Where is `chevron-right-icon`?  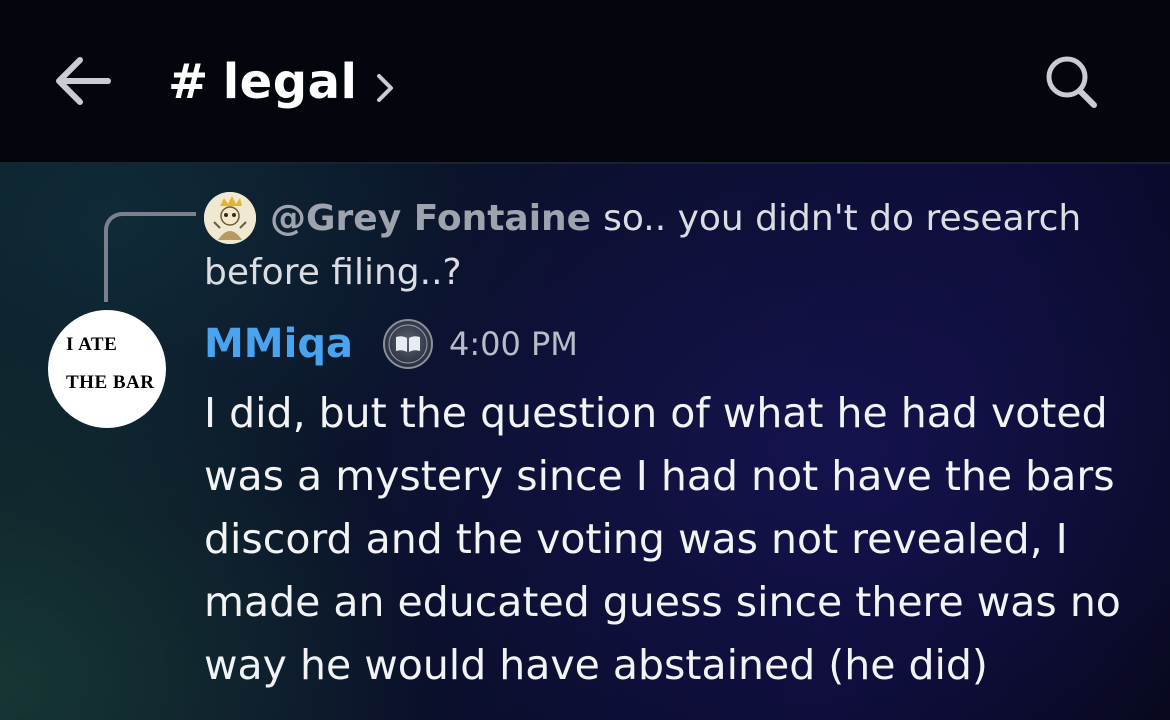
chevron-right-icon is located at coordinates (384, 82).